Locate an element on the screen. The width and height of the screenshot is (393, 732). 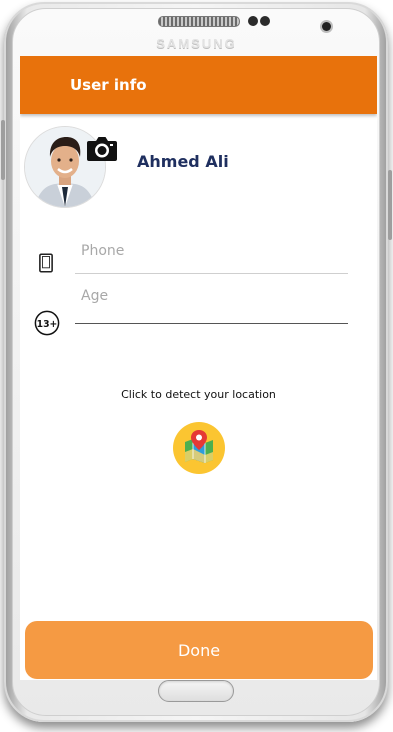
phone-input is located at coordinates (211, 256).